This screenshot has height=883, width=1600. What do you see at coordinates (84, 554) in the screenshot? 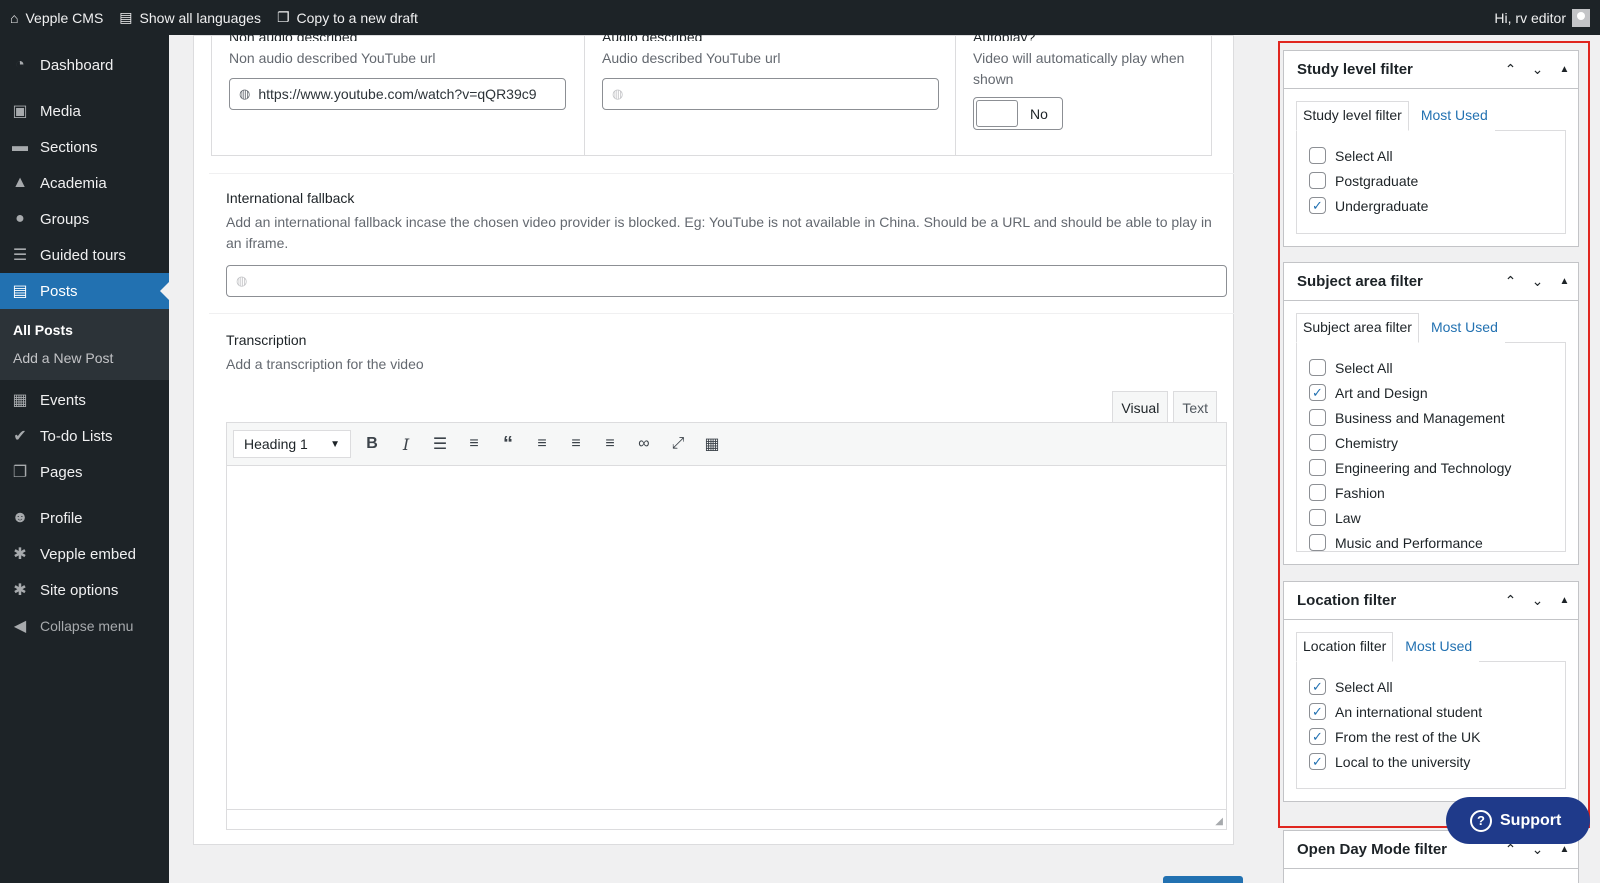
I see `sidebar-item-vepple-embed: ✱ Vepple embed` at bounding box center [84, 554].